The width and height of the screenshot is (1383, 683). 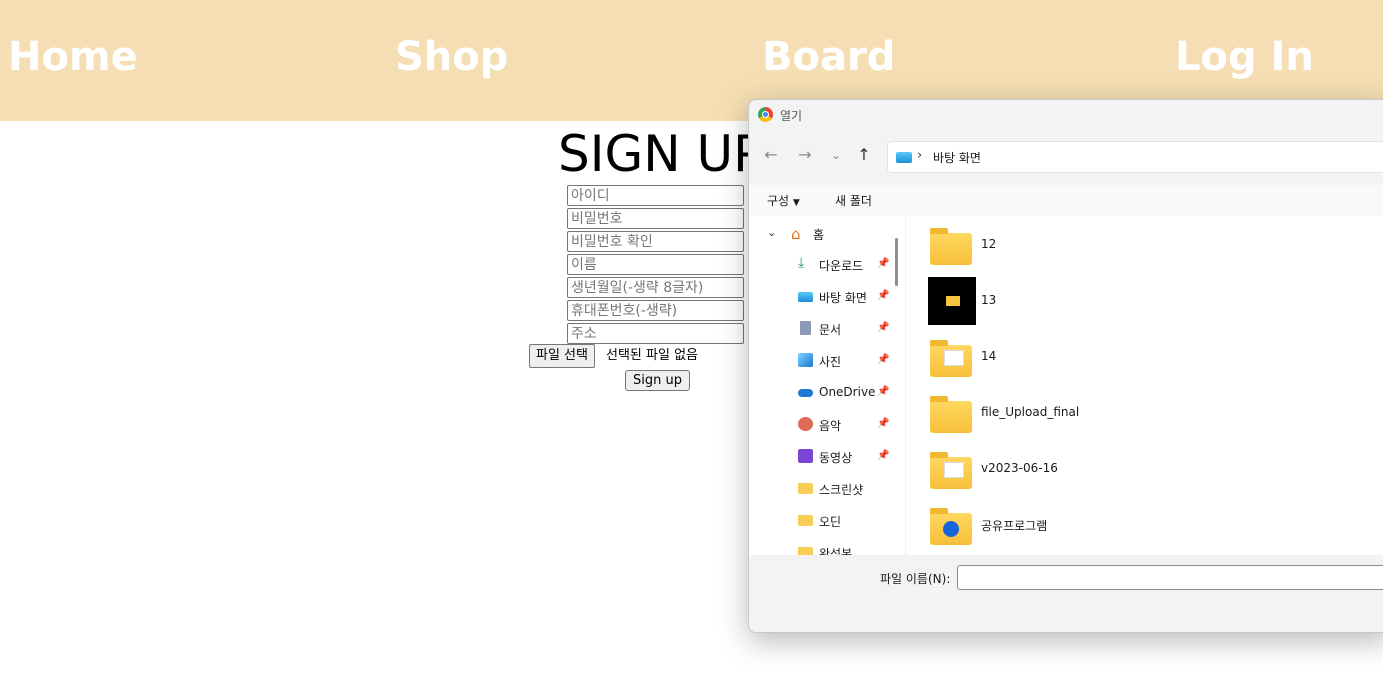 What do you see at coordinates (805, 393) in the screenshot?
I see `cloud-icon` at bounding box center [805, 393].